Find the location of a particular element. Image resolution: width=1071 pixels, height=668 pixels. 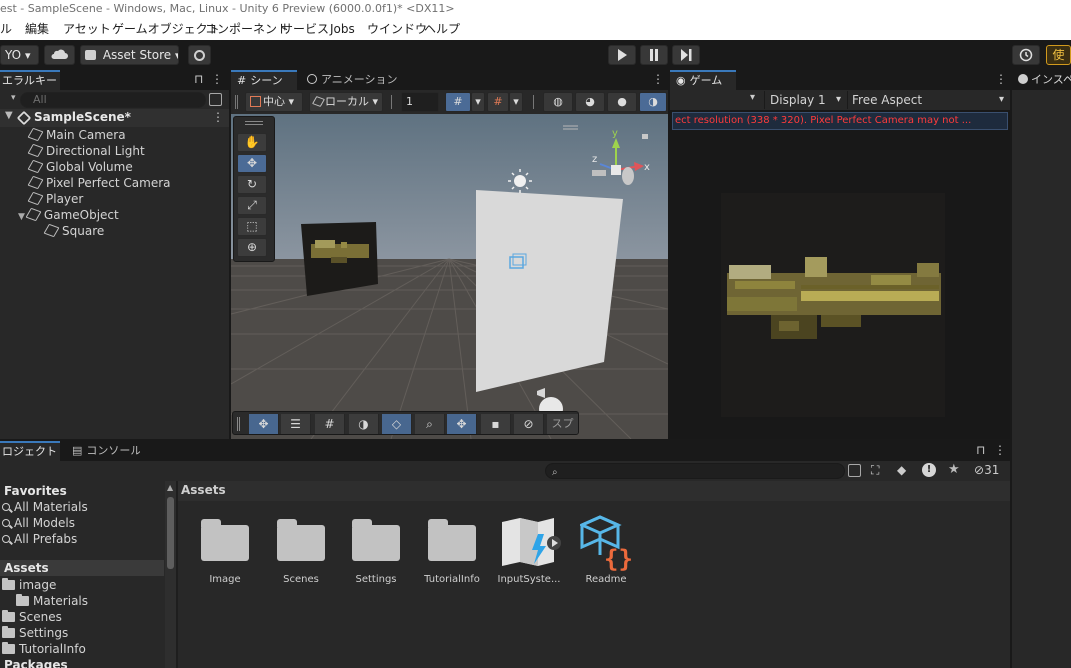

tab-scene: # シーン is located at coordinates (264, 80).